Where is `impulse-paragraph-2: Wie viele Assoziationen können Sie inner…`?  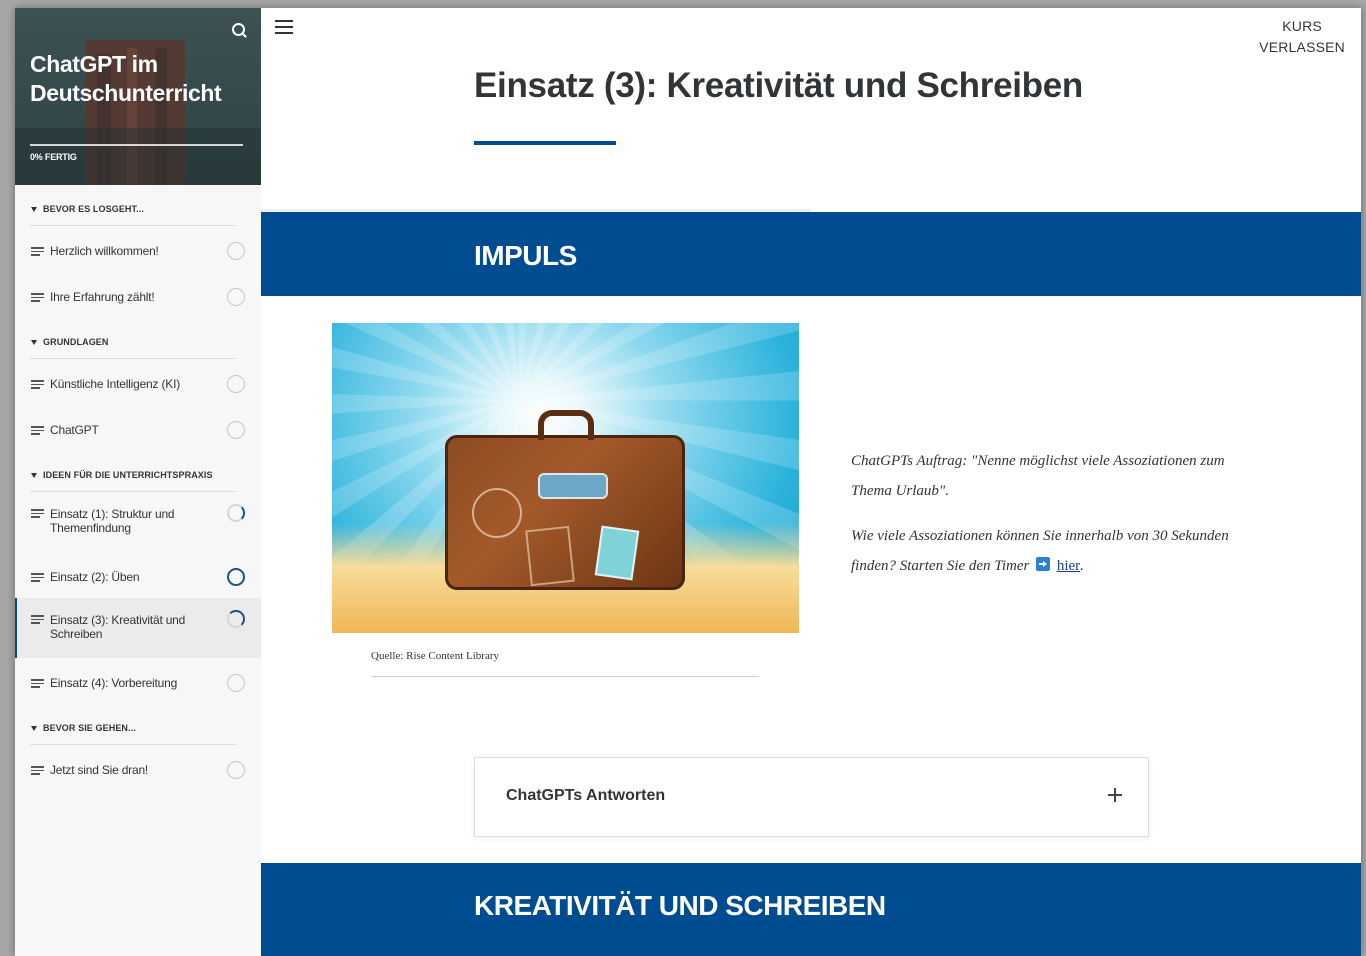
impulse-paragraph-2: Wie viele Assoziationen können Sie inner… is located at coordinates (1040, 551).